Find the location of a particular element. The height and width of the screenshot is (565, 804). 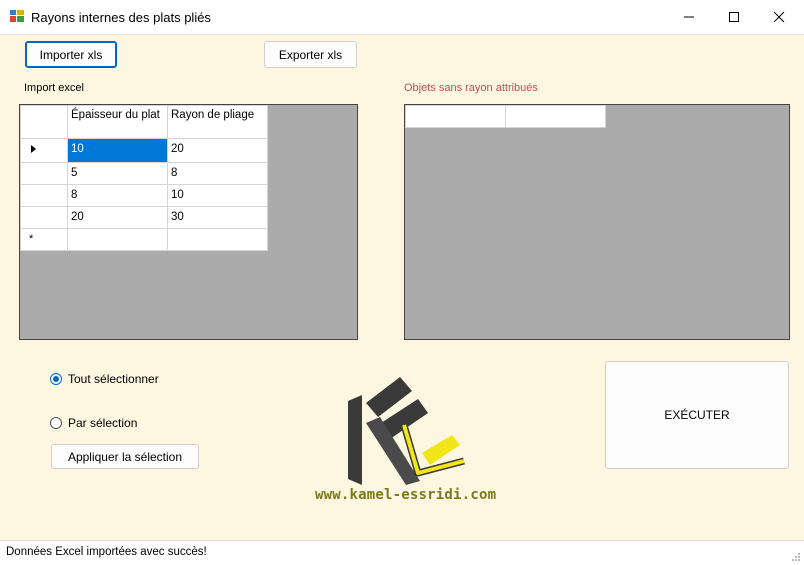

cell-new-bend-radius is located at coordinates (217, 239).